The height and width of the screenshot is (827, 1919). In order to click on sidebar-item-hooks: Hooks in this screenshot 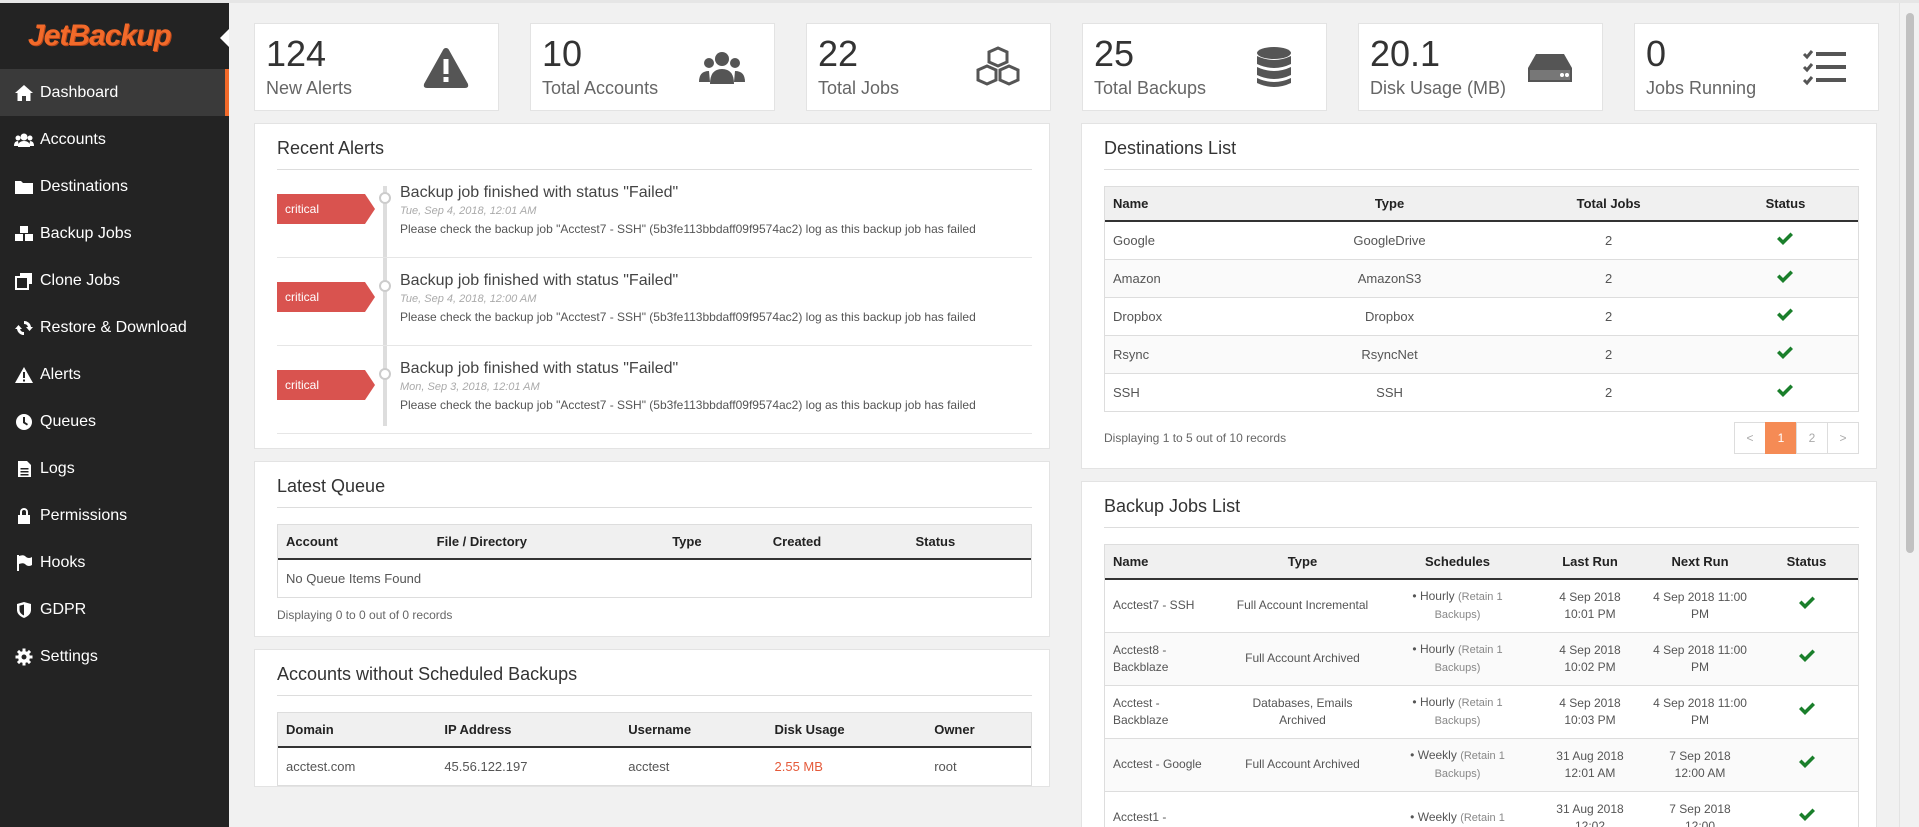, I will do `click(114, 562)`.